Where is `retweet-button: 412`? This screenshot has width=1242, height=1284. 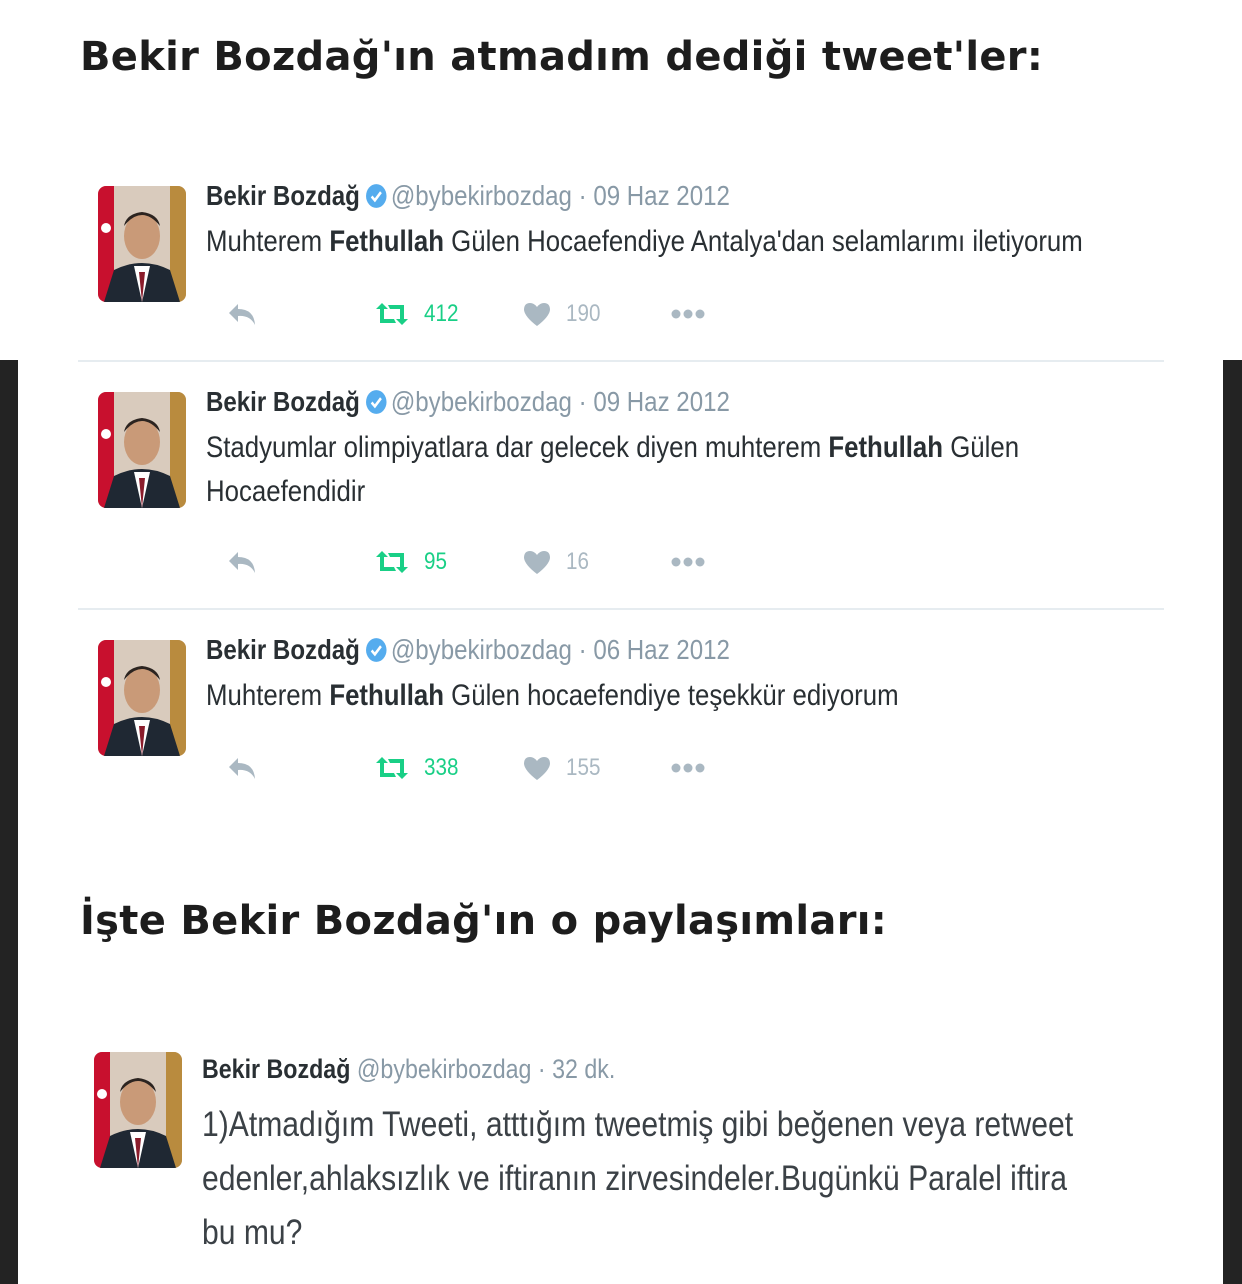 retweet-button: 412 is located at coordinates (419, 314).